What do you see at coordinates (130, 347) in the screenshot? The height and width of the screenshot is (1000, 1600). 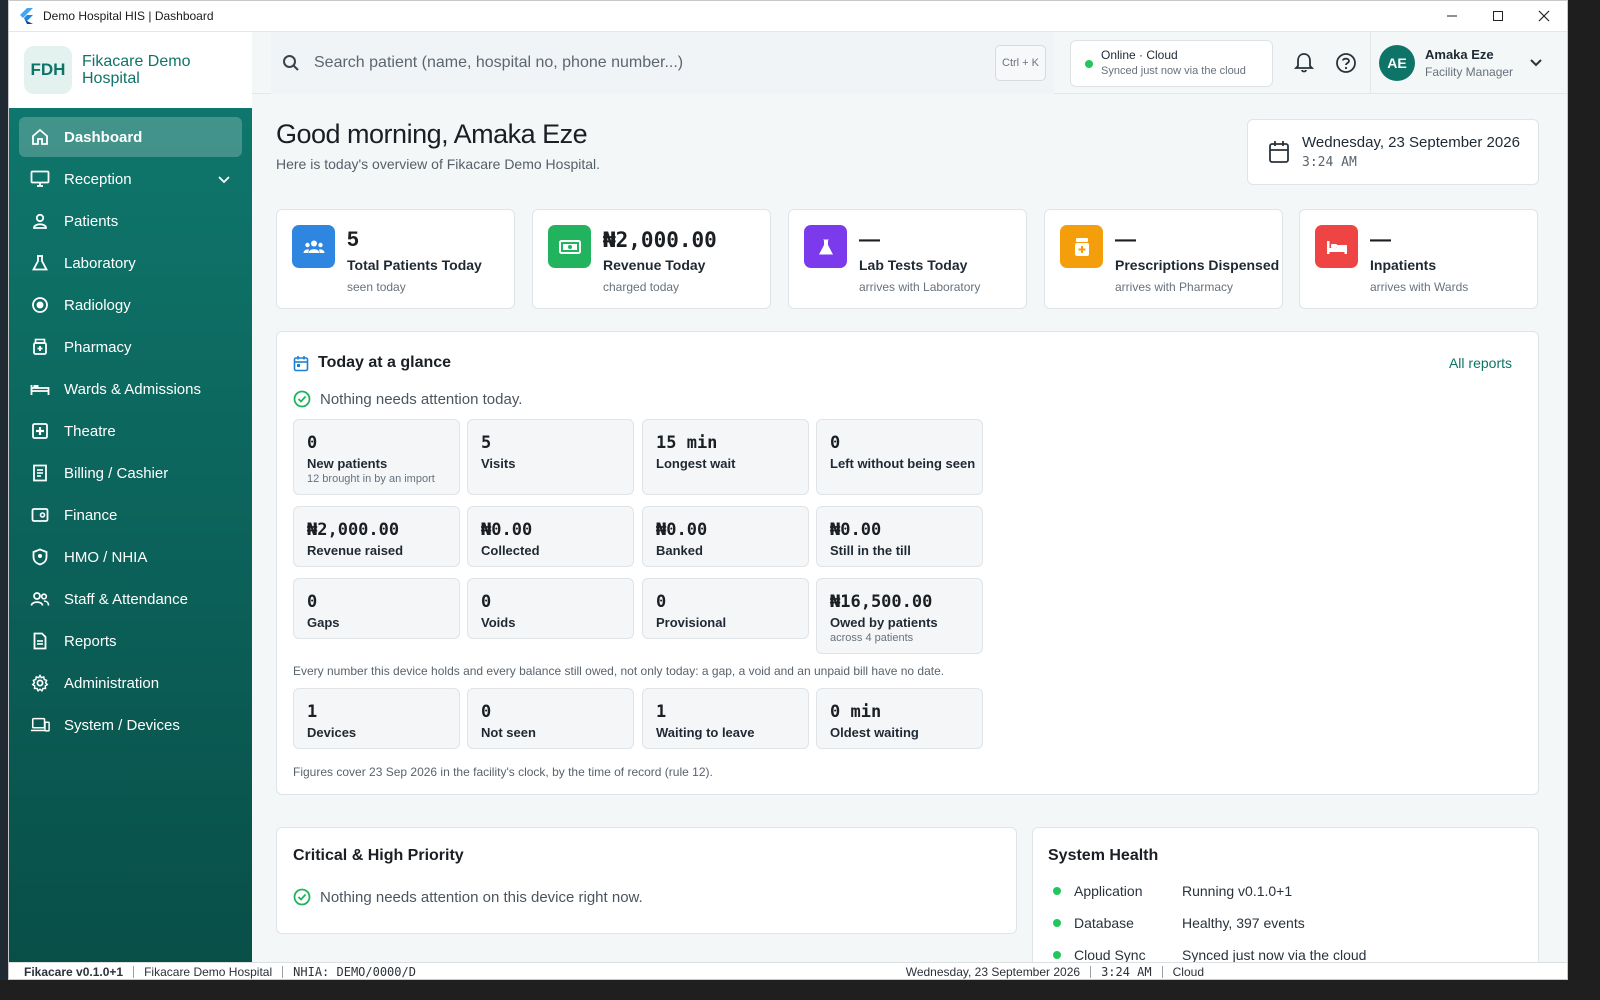 I see `sidebar-item-pharmacy: Pharmacy` at bounding box center [130, 347].